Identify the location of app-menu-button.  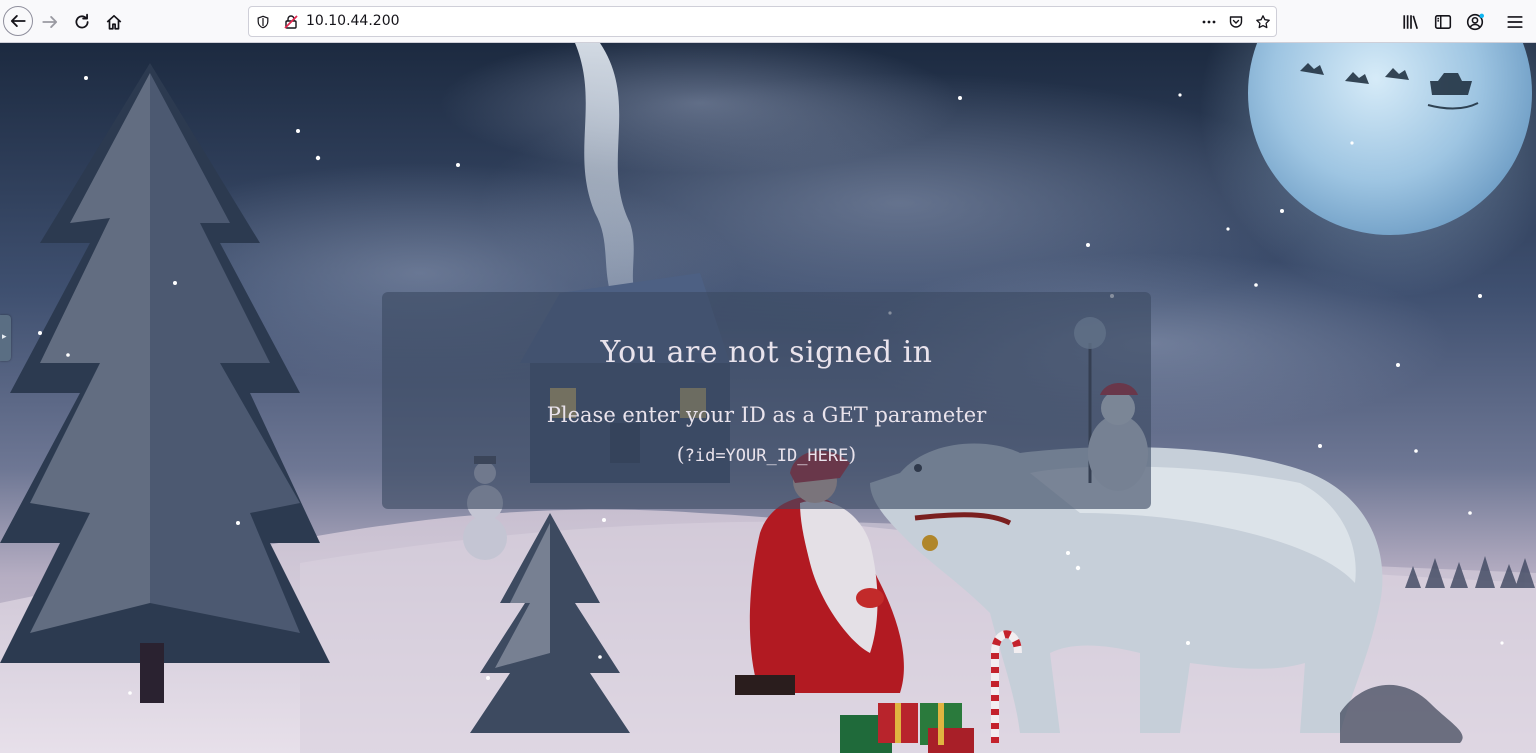
(1515, 22).